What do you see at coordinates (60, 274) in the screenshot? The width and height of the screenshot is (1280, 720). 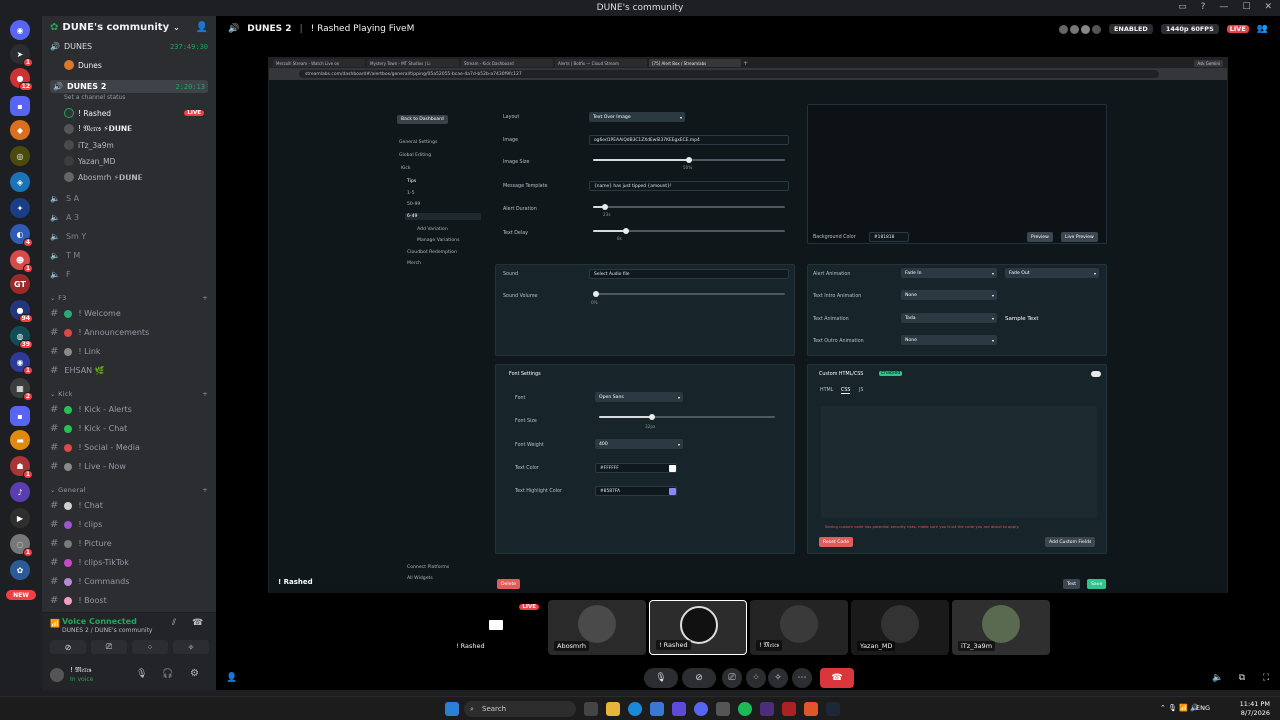 I see `voice-channel-f: 🔈 F` at bounding box center [60, 274].